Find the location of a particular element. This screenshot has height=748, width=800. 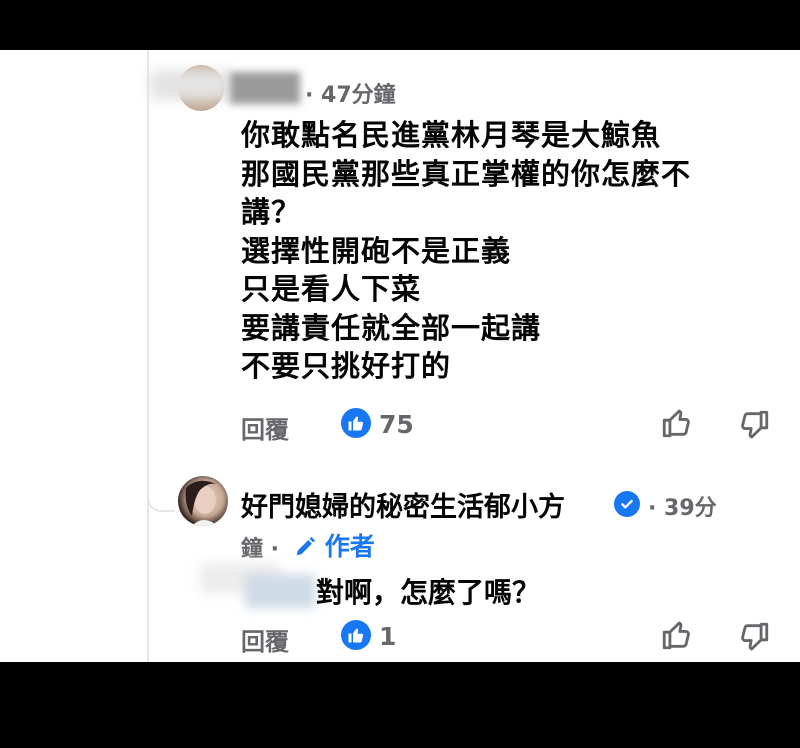

comment-line: 要講責任就全部一起講 is located at coordinates (391, 327).